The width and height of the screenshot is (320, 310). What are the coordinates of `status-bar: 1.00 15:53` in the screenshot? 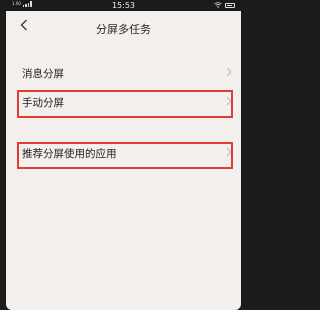 It's located at (123, 5).